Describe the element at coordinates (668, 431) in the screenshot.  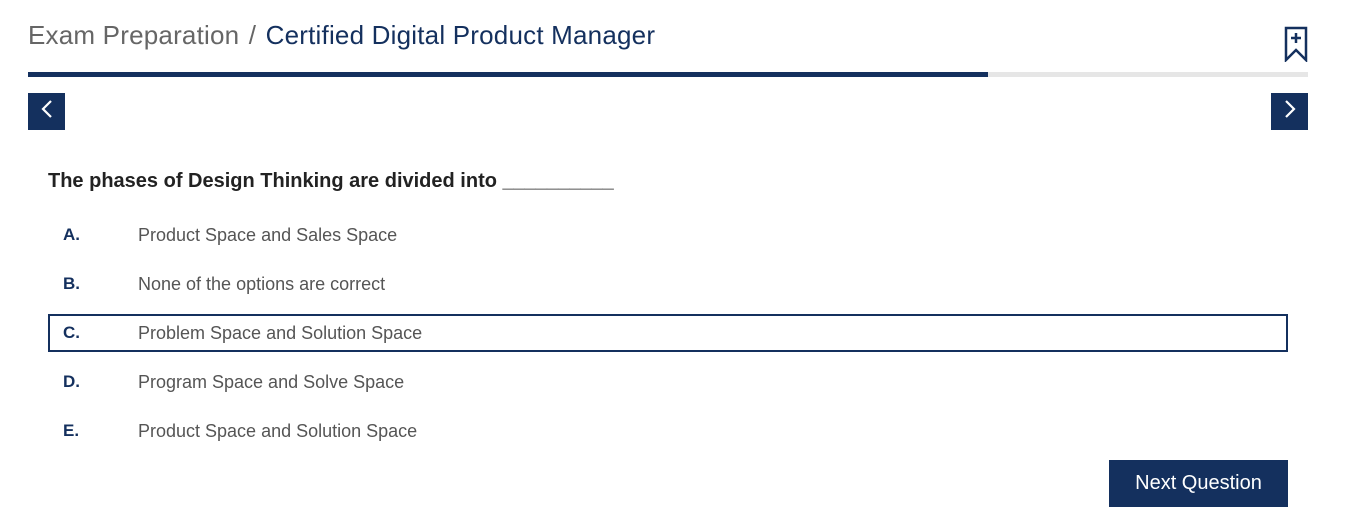
I see `option-e: E. Product Space and Solution Space` at that location.